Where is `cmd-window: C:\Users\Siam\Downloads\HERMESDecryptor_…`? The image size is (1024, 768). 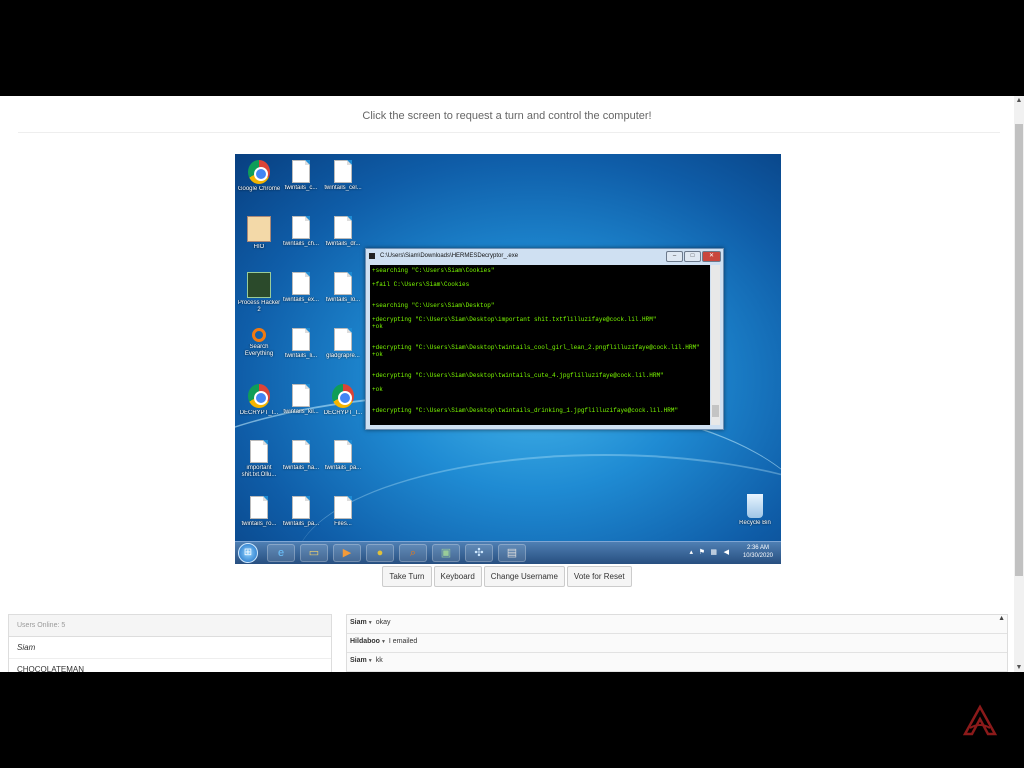
cmd-window: C:\Users\Siam\Downloads\HERMESDecryptor_… is located at coordinates (544, 339).